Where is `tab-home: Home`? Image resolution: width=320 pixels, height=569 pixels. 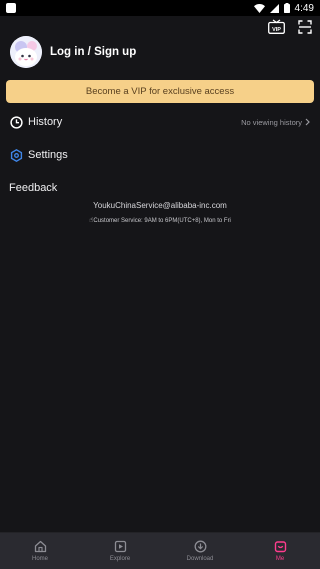 tab-home: Home is located at coordinates (40, 551).